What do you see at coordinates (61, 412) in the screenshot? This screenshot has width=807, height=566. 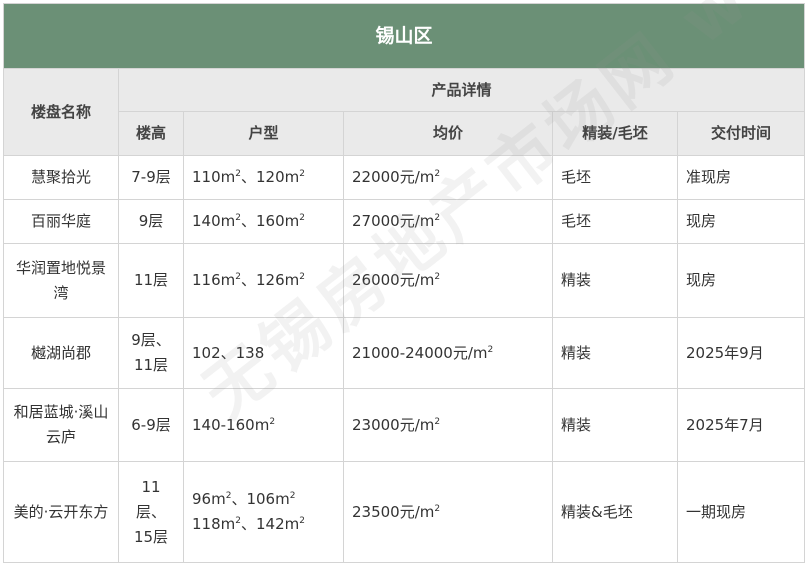 I see `project-name-line: 和居蓝城·溪山` at bounding box center [61, 412].